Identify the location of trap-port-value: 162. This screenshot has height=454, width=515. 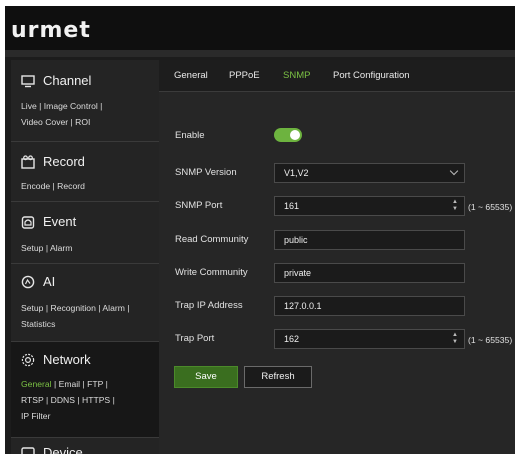
(292, 339).